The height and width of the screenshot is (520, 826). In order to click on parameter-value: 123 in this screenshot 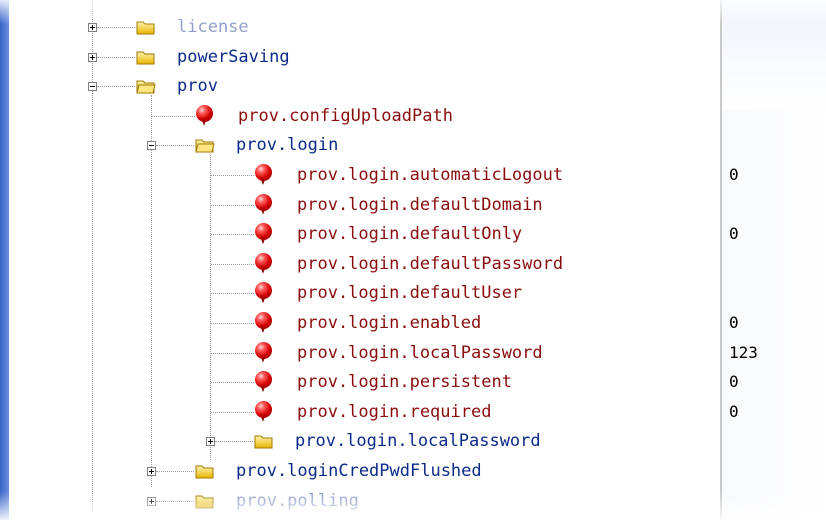, I will do `click(743, 353)`.